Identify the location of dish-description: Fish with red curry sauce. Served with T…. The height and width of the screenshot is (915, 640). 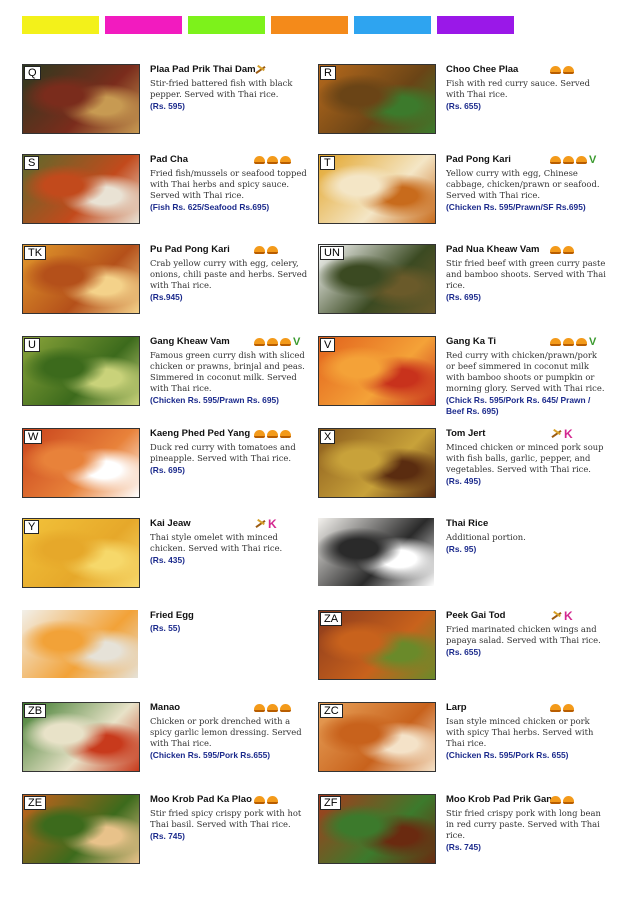
(518, 88).